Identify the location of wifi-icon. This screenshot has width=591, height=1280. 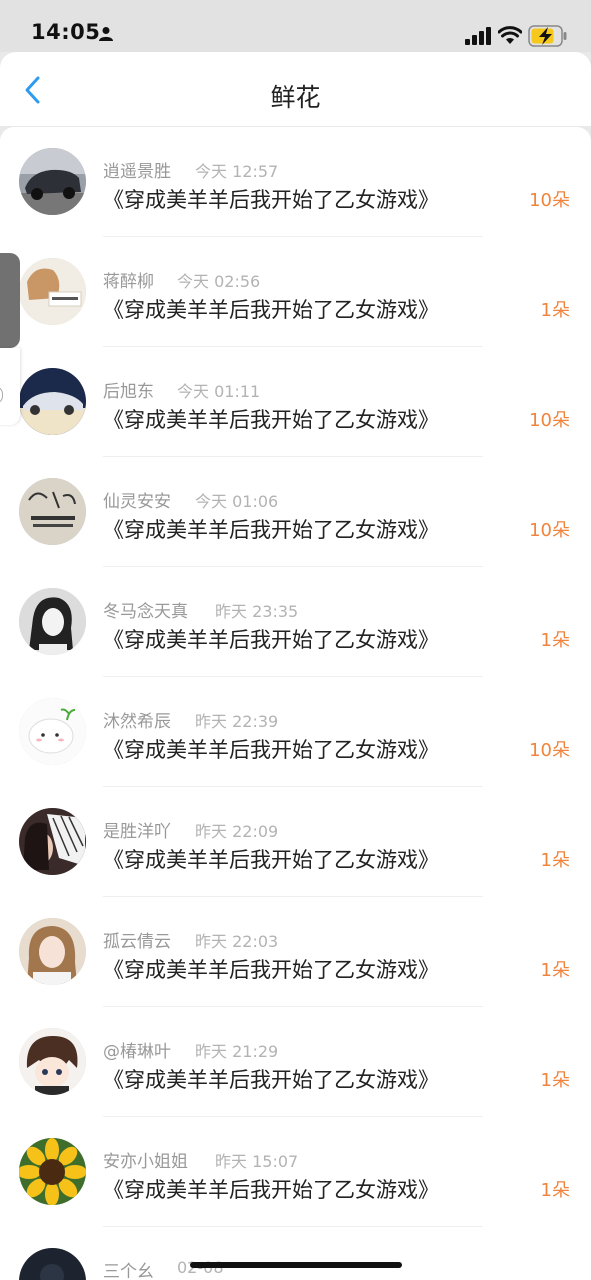
(510, 37).